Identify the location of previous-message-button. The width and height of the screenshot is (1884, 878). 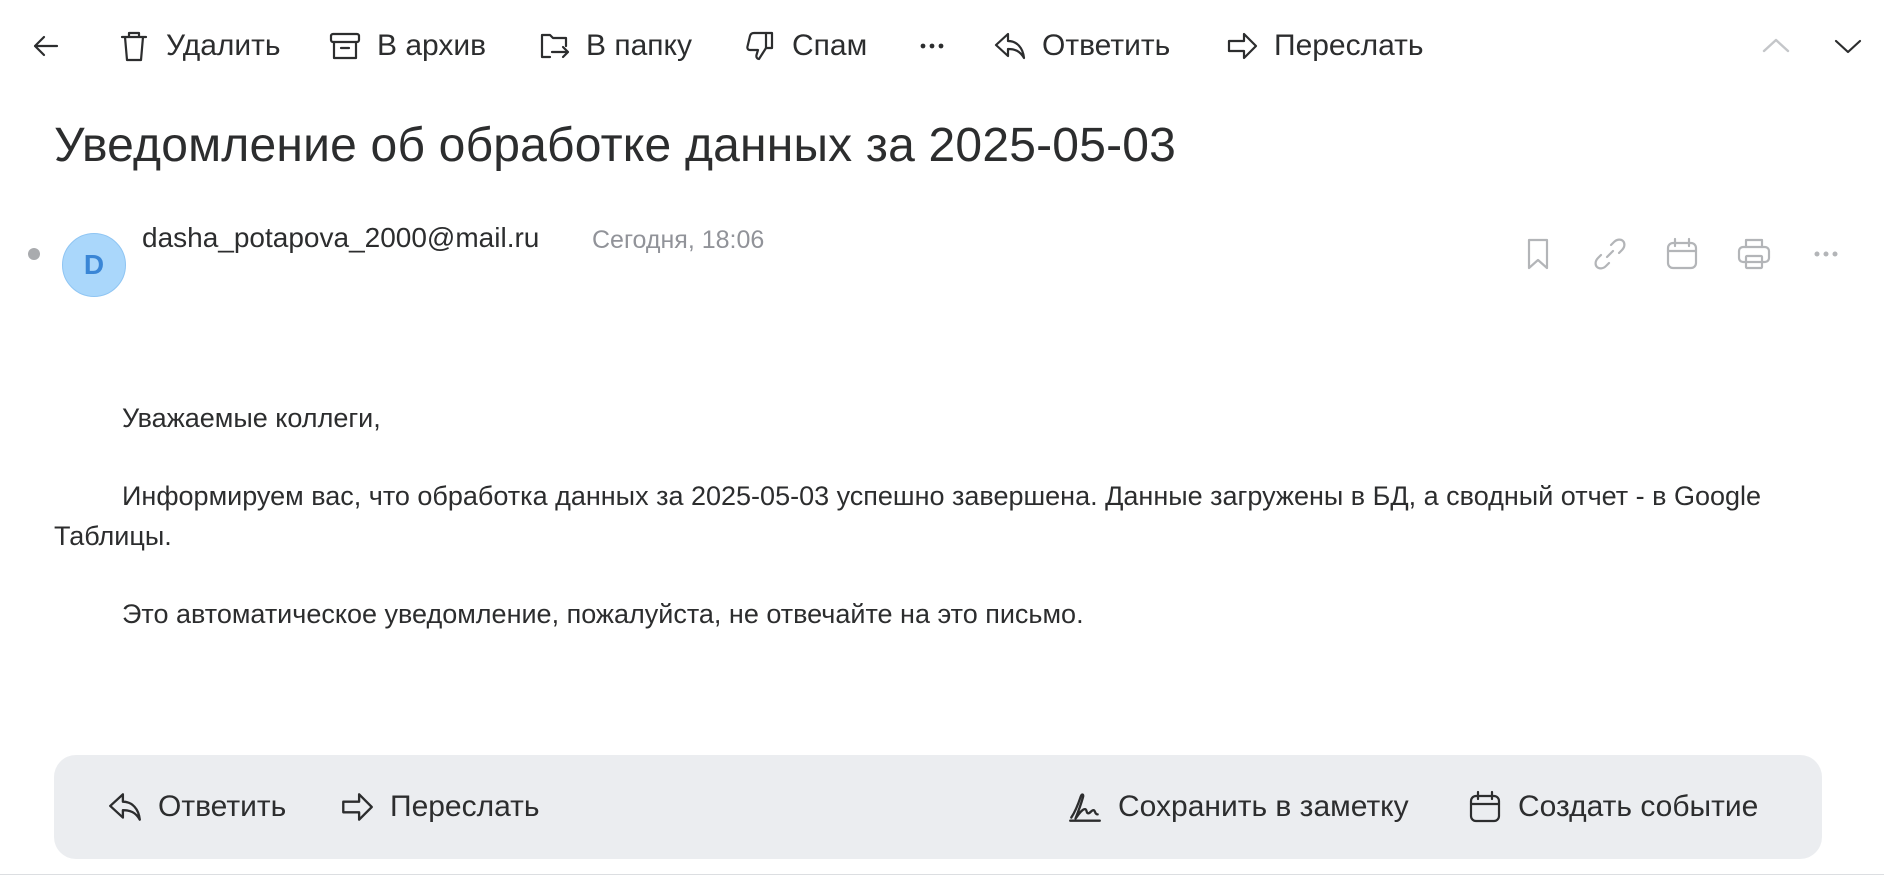
(1776, 46).